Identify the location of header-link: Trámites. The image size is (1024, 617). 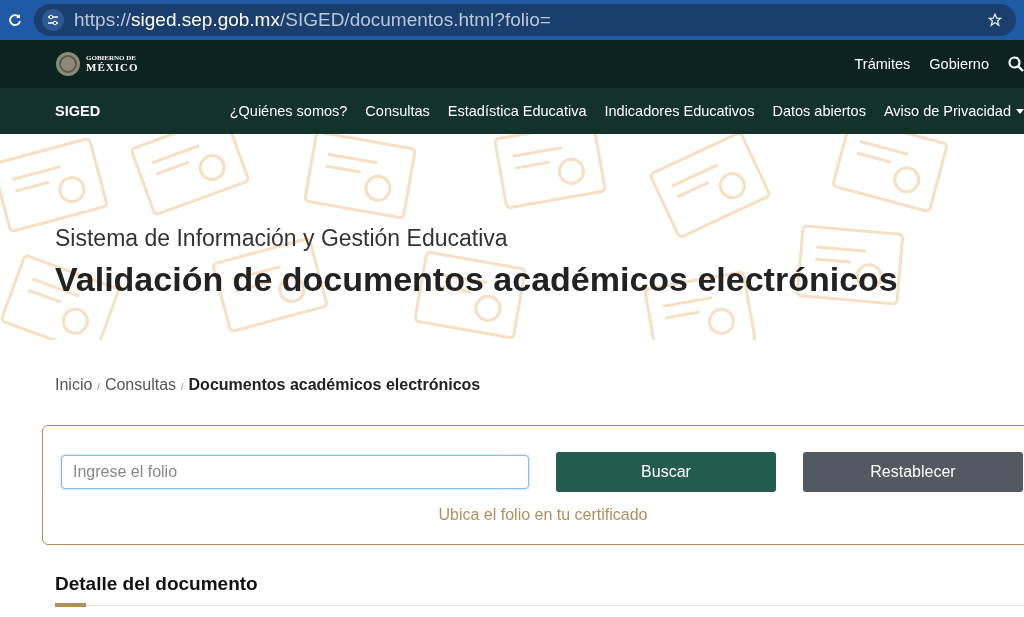
(882, 64).